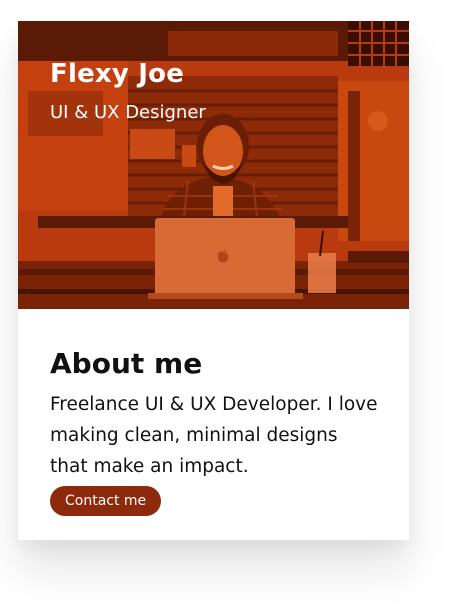 The width and height of the screenshot is (449, 608). What do you see at coordinates (128, 112) in the screenshot?
I see `profile-role: UI & UX Designer` at bounding box center [128, 112].